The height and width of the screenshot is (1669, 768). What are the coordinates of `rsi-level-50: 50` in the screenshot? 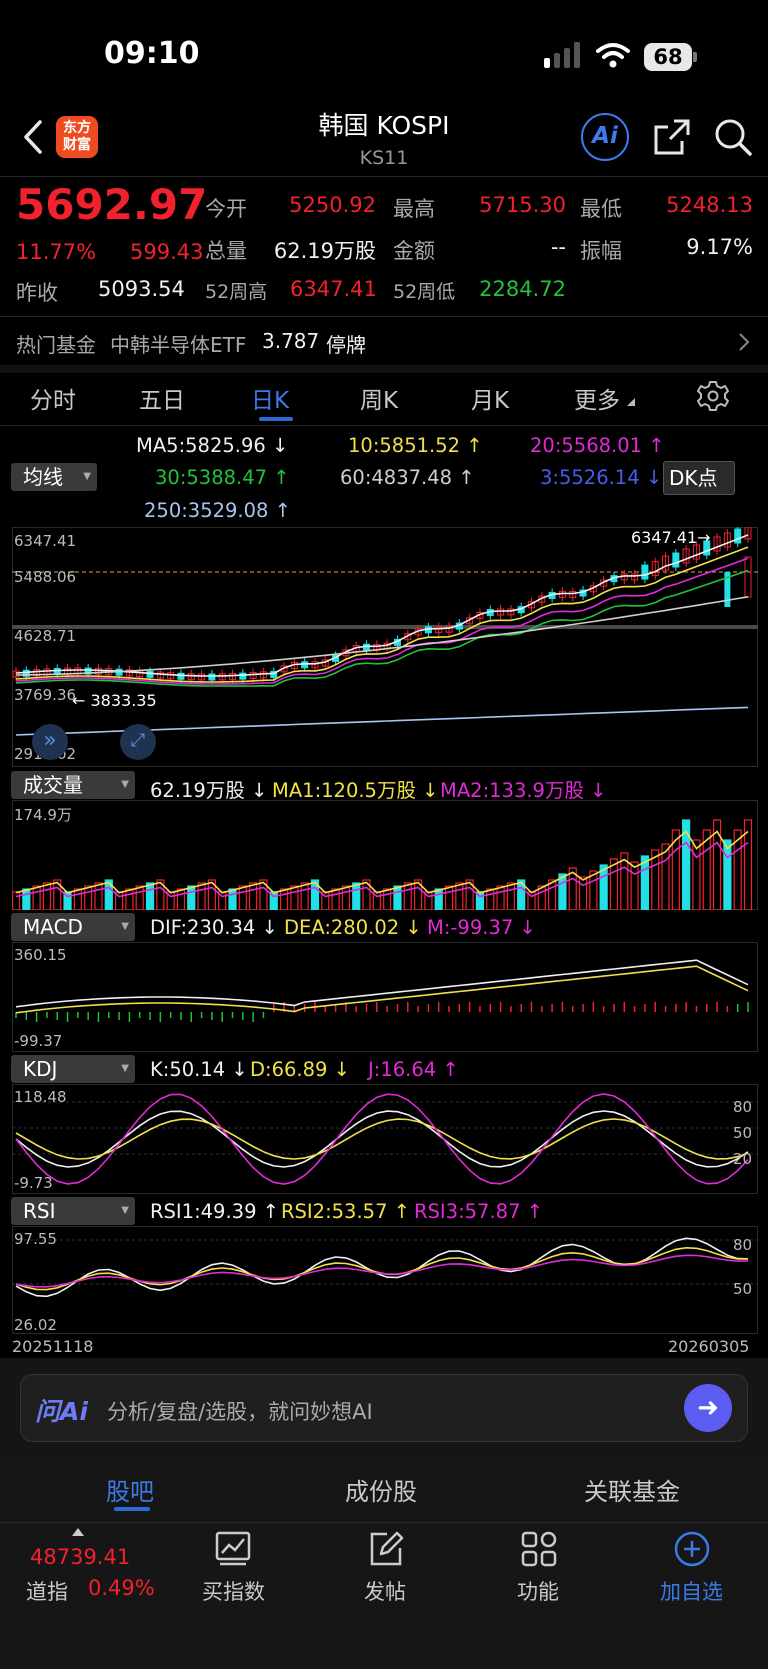 It's located at (743, 1289).